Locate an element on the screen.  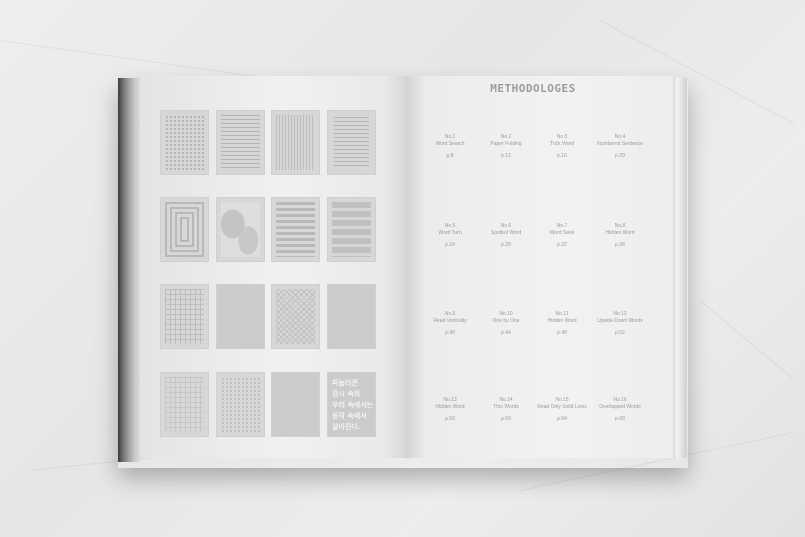
toc-item: No.13 Hidden Word p.56 is located at coordinates (450, 410).